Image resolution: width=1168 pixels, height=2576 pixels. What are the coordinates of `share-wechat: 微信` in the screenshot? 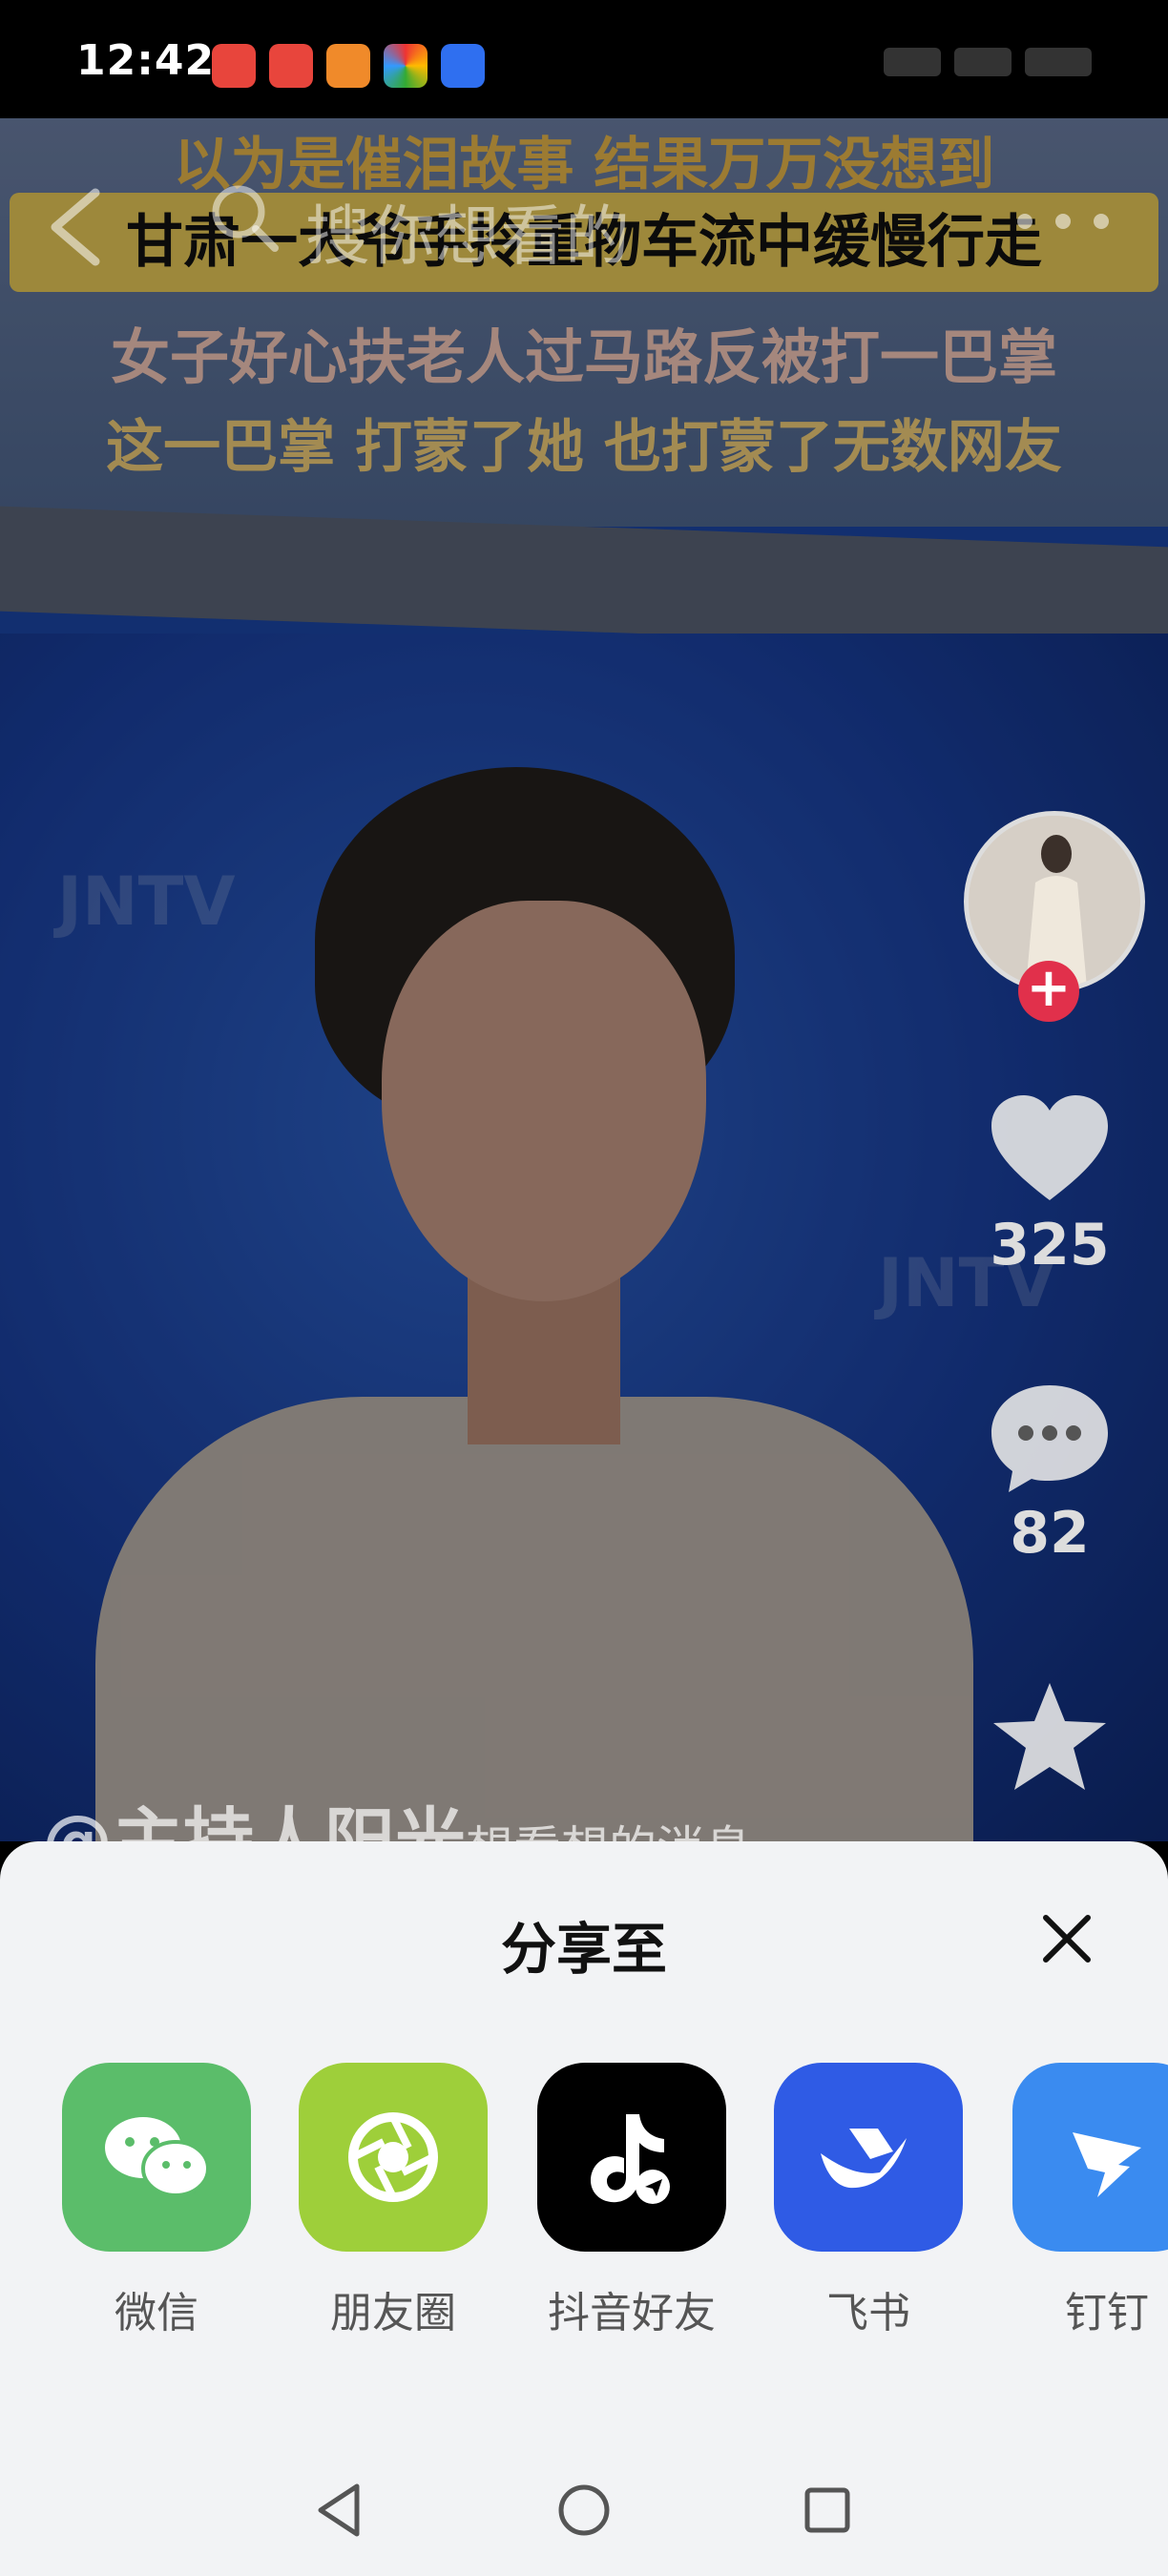 It's located at (157, 2201).